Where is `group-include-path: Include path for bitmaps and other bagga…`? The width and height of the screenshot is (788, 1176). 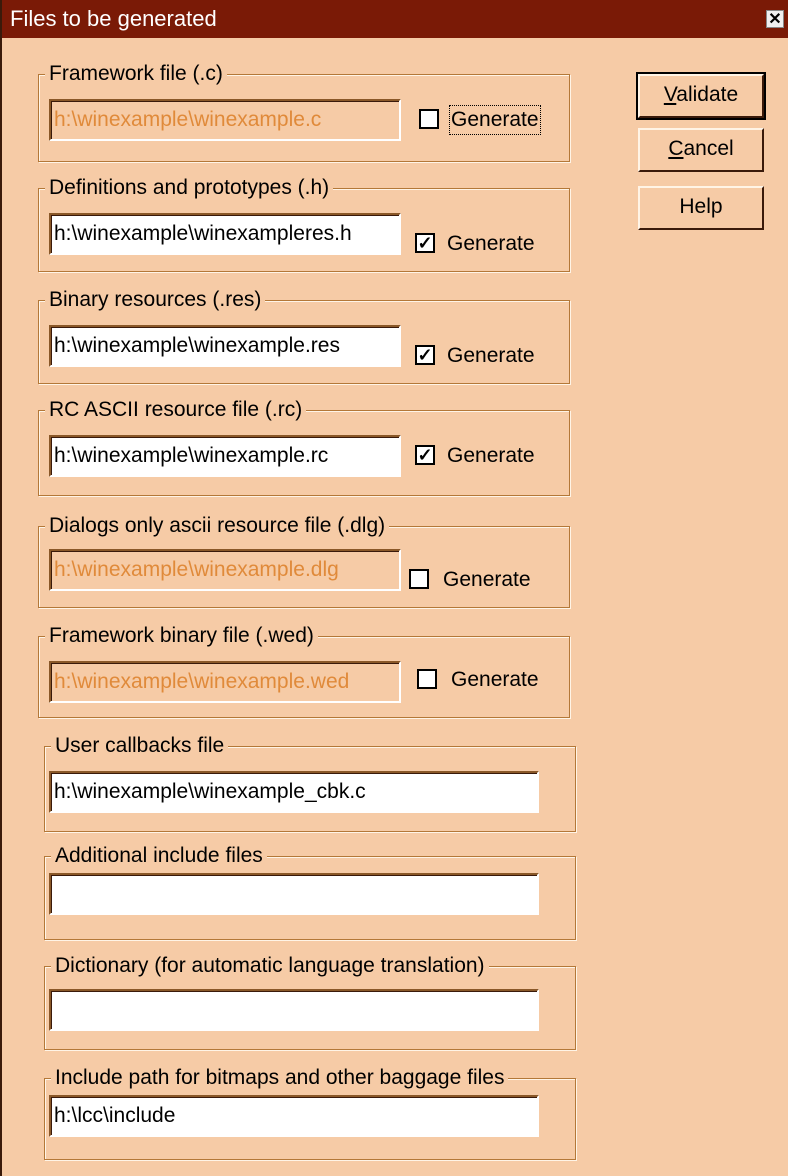 group-include-path: Include path for bitmaps and other bagga… is located at coordinates (310, 1112).